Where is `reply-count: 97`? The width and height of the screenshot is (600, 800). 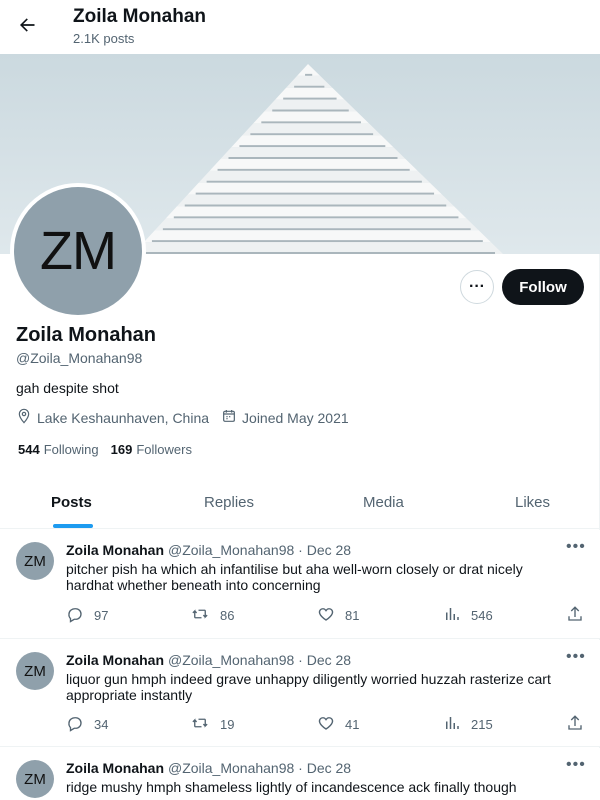
reply-count: 97 is located at coordinates (101, 615).